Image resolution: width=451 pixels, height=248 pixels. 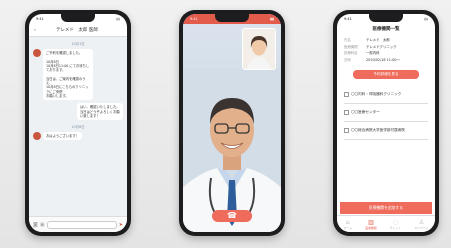 I want to click on tab-mypage: ♙ マイページ, so click(x=421, y=224).